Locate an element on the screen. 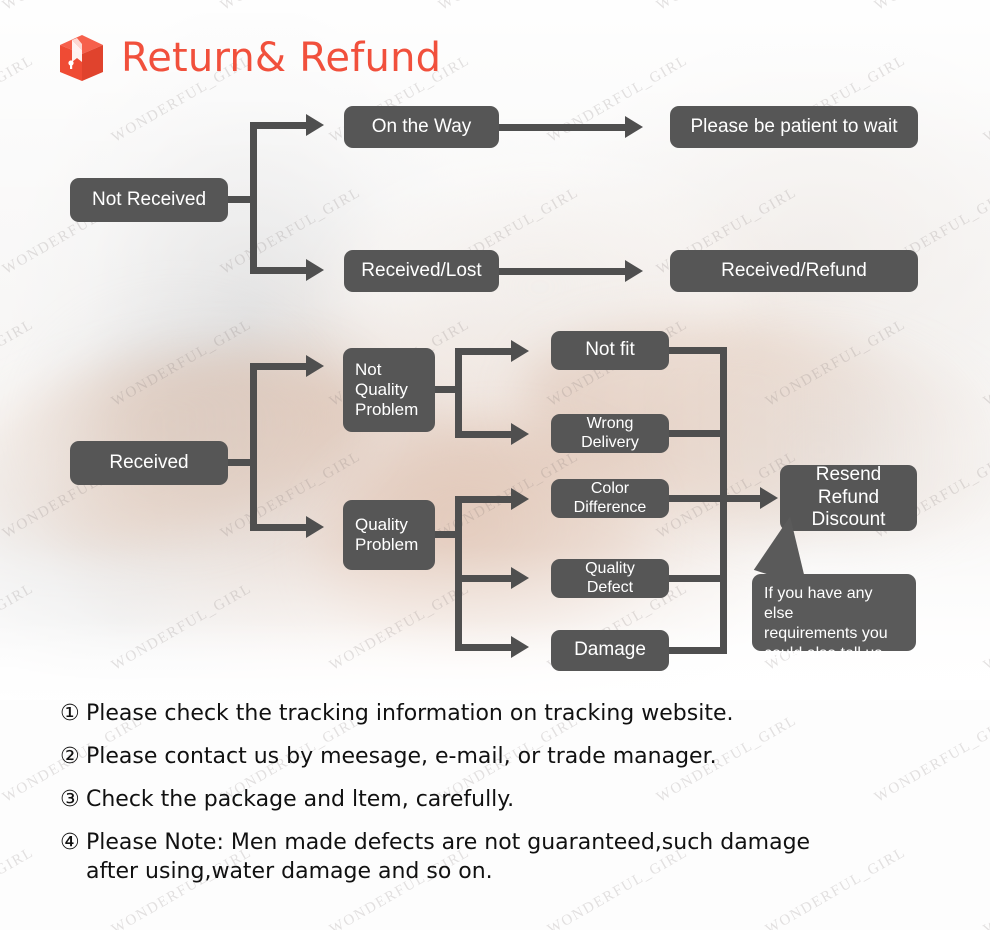  page-header: Return& Refund is located at coordinates (249, 58).